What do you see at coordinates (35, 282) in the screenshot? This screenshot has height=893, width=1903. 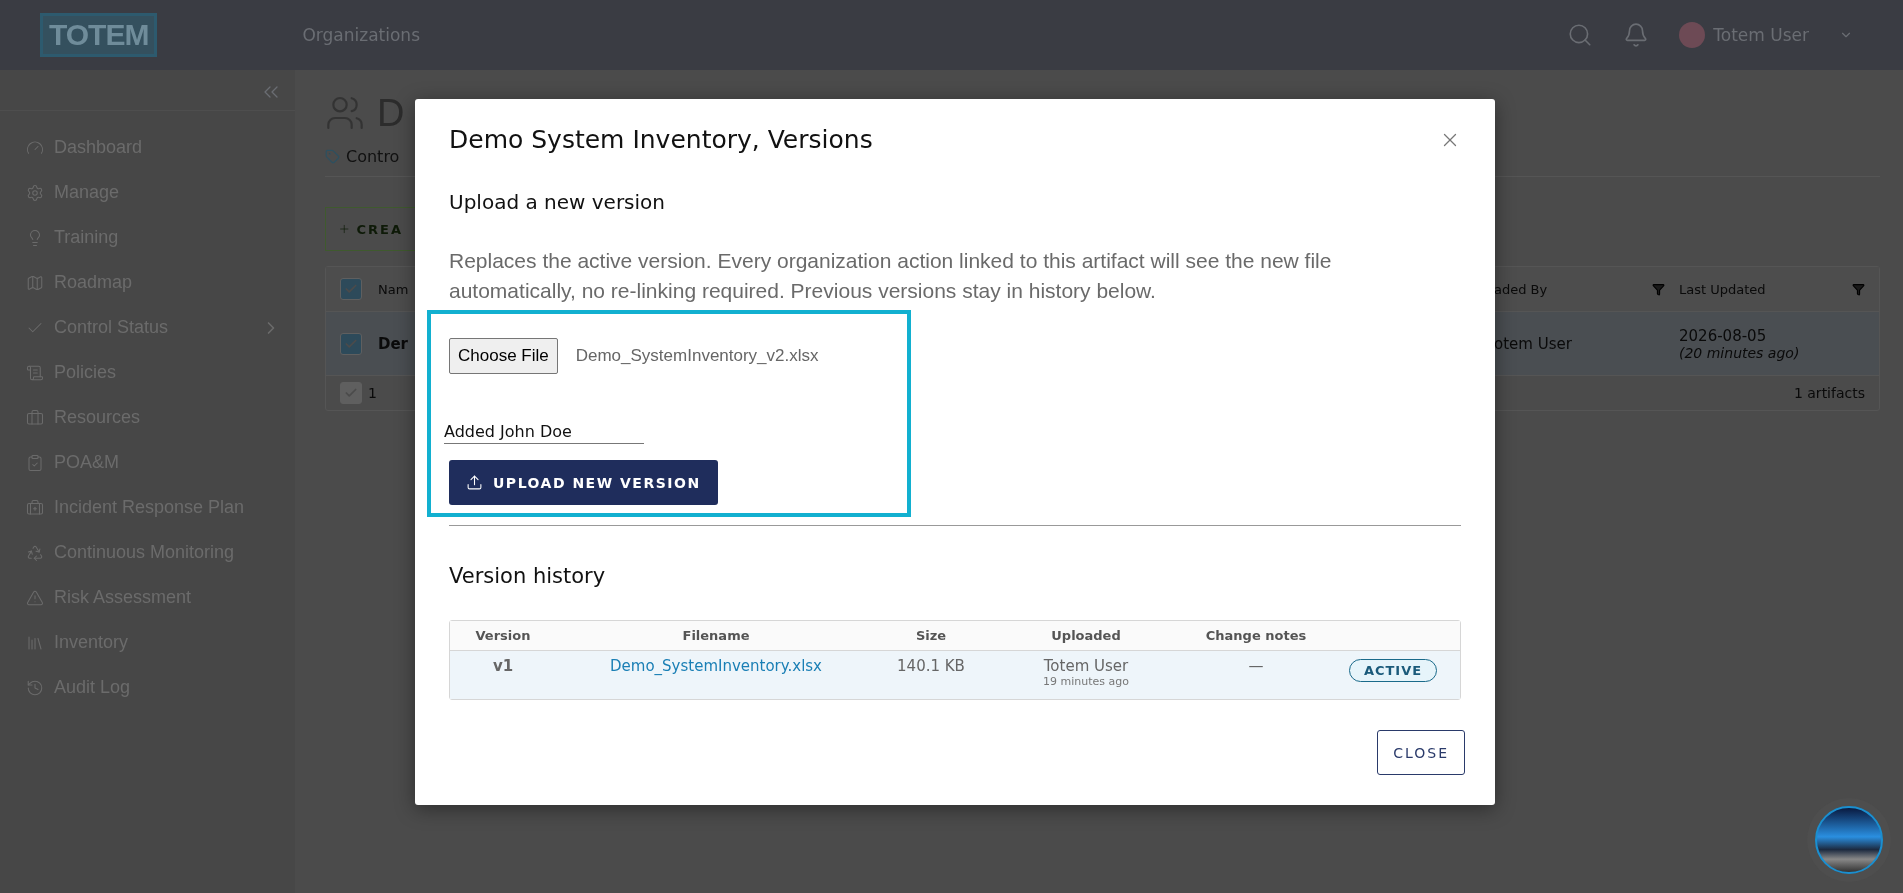 I see `map-icon` at bounding box center [35, 282].